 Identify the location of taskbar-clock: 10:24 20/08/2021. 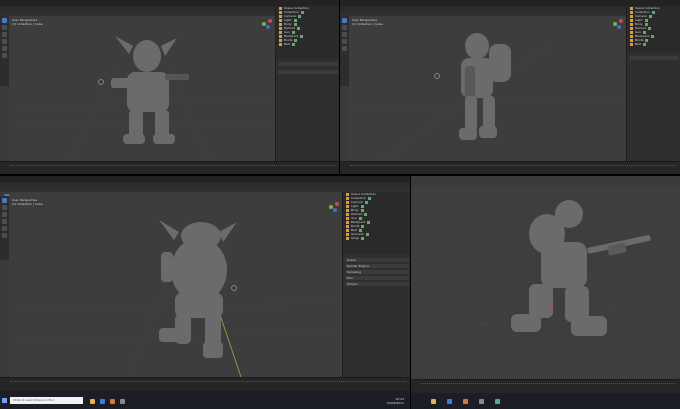
(395, 401).